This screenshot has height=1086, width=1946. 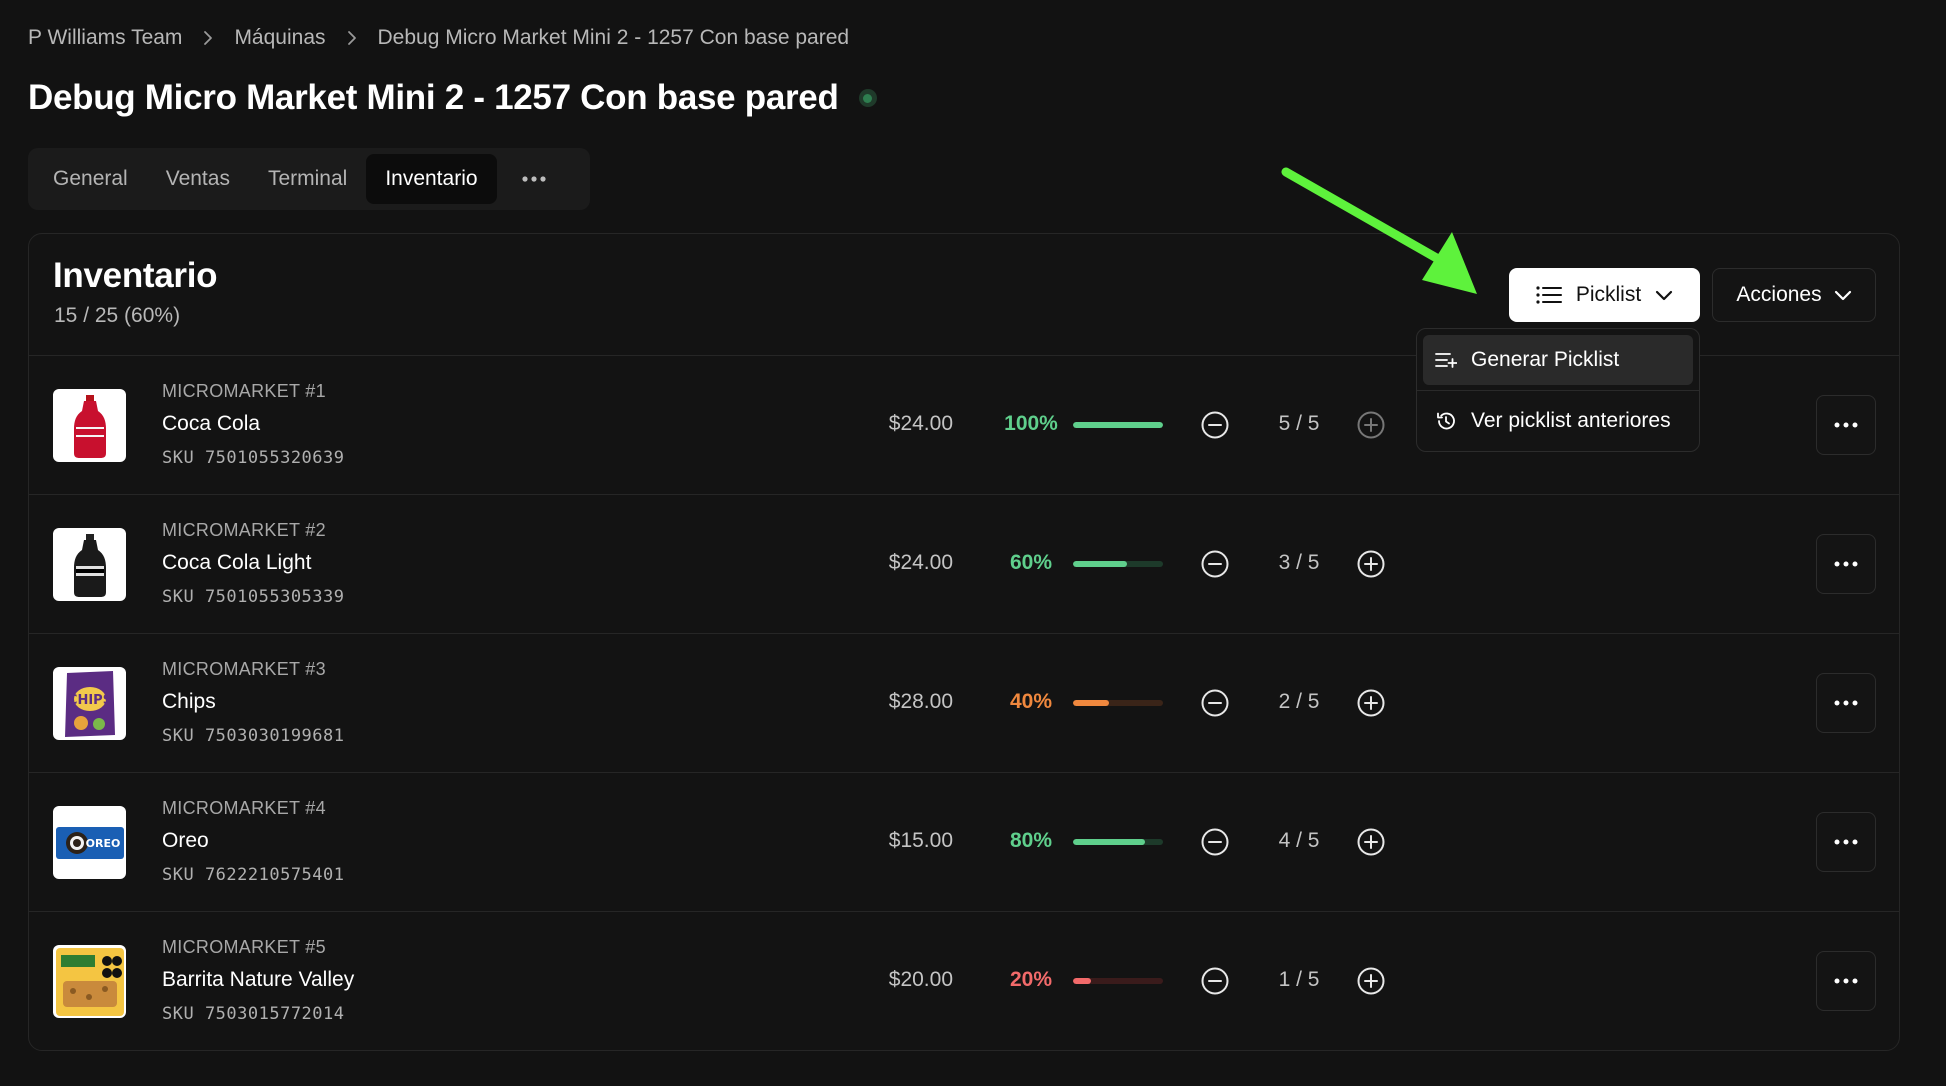 What do you see at coordinates (90, 179) in the screenshot?
I see `tab-general: General` at bounding box center [90, 179].